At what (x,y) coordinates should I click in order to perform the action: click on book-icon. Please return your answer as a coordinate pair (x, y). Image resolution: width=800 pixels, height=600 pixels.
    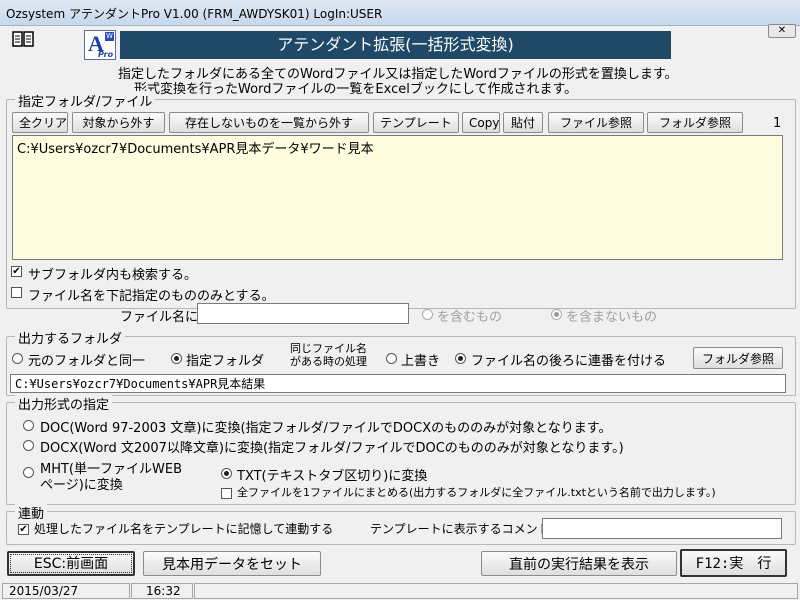
    Looking at the image, I should click on (23, 39).